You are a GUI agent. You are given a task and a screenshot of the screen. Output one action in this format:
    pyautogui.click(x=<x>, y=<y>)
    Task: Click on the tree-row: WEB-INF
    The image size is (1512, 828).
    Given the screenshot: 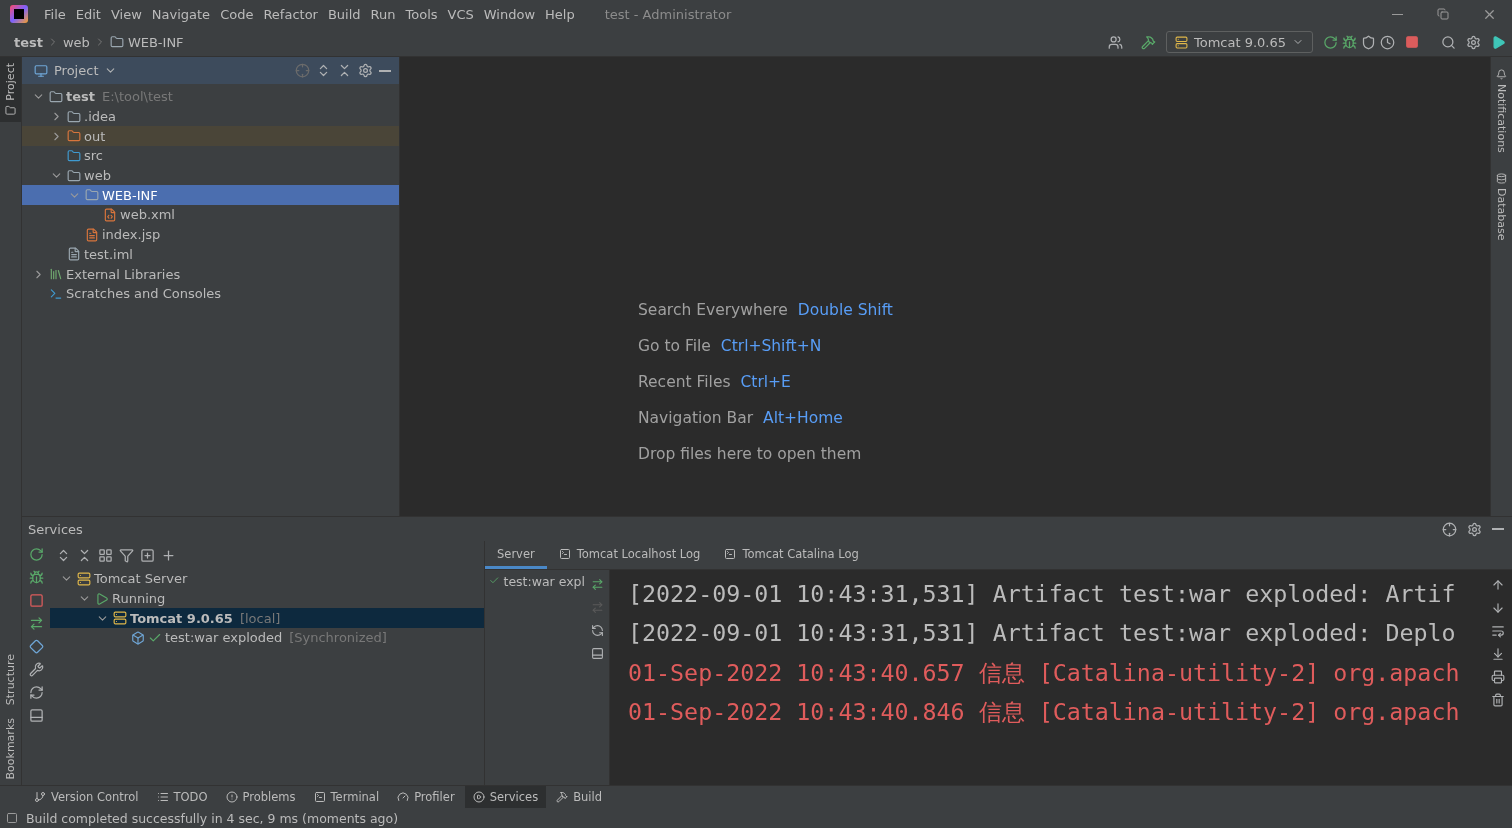 What is the action you would take?
    pyautogui.click(x=210, y=195)
    